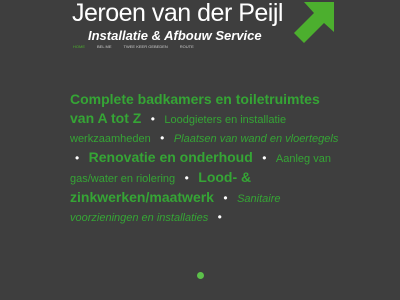 The height and width of the screenshot is (300, 400). Describe the element at coordinates (177, 14) in the screenshot. I see `site-title: Jeroen van der Peijl` at that location.